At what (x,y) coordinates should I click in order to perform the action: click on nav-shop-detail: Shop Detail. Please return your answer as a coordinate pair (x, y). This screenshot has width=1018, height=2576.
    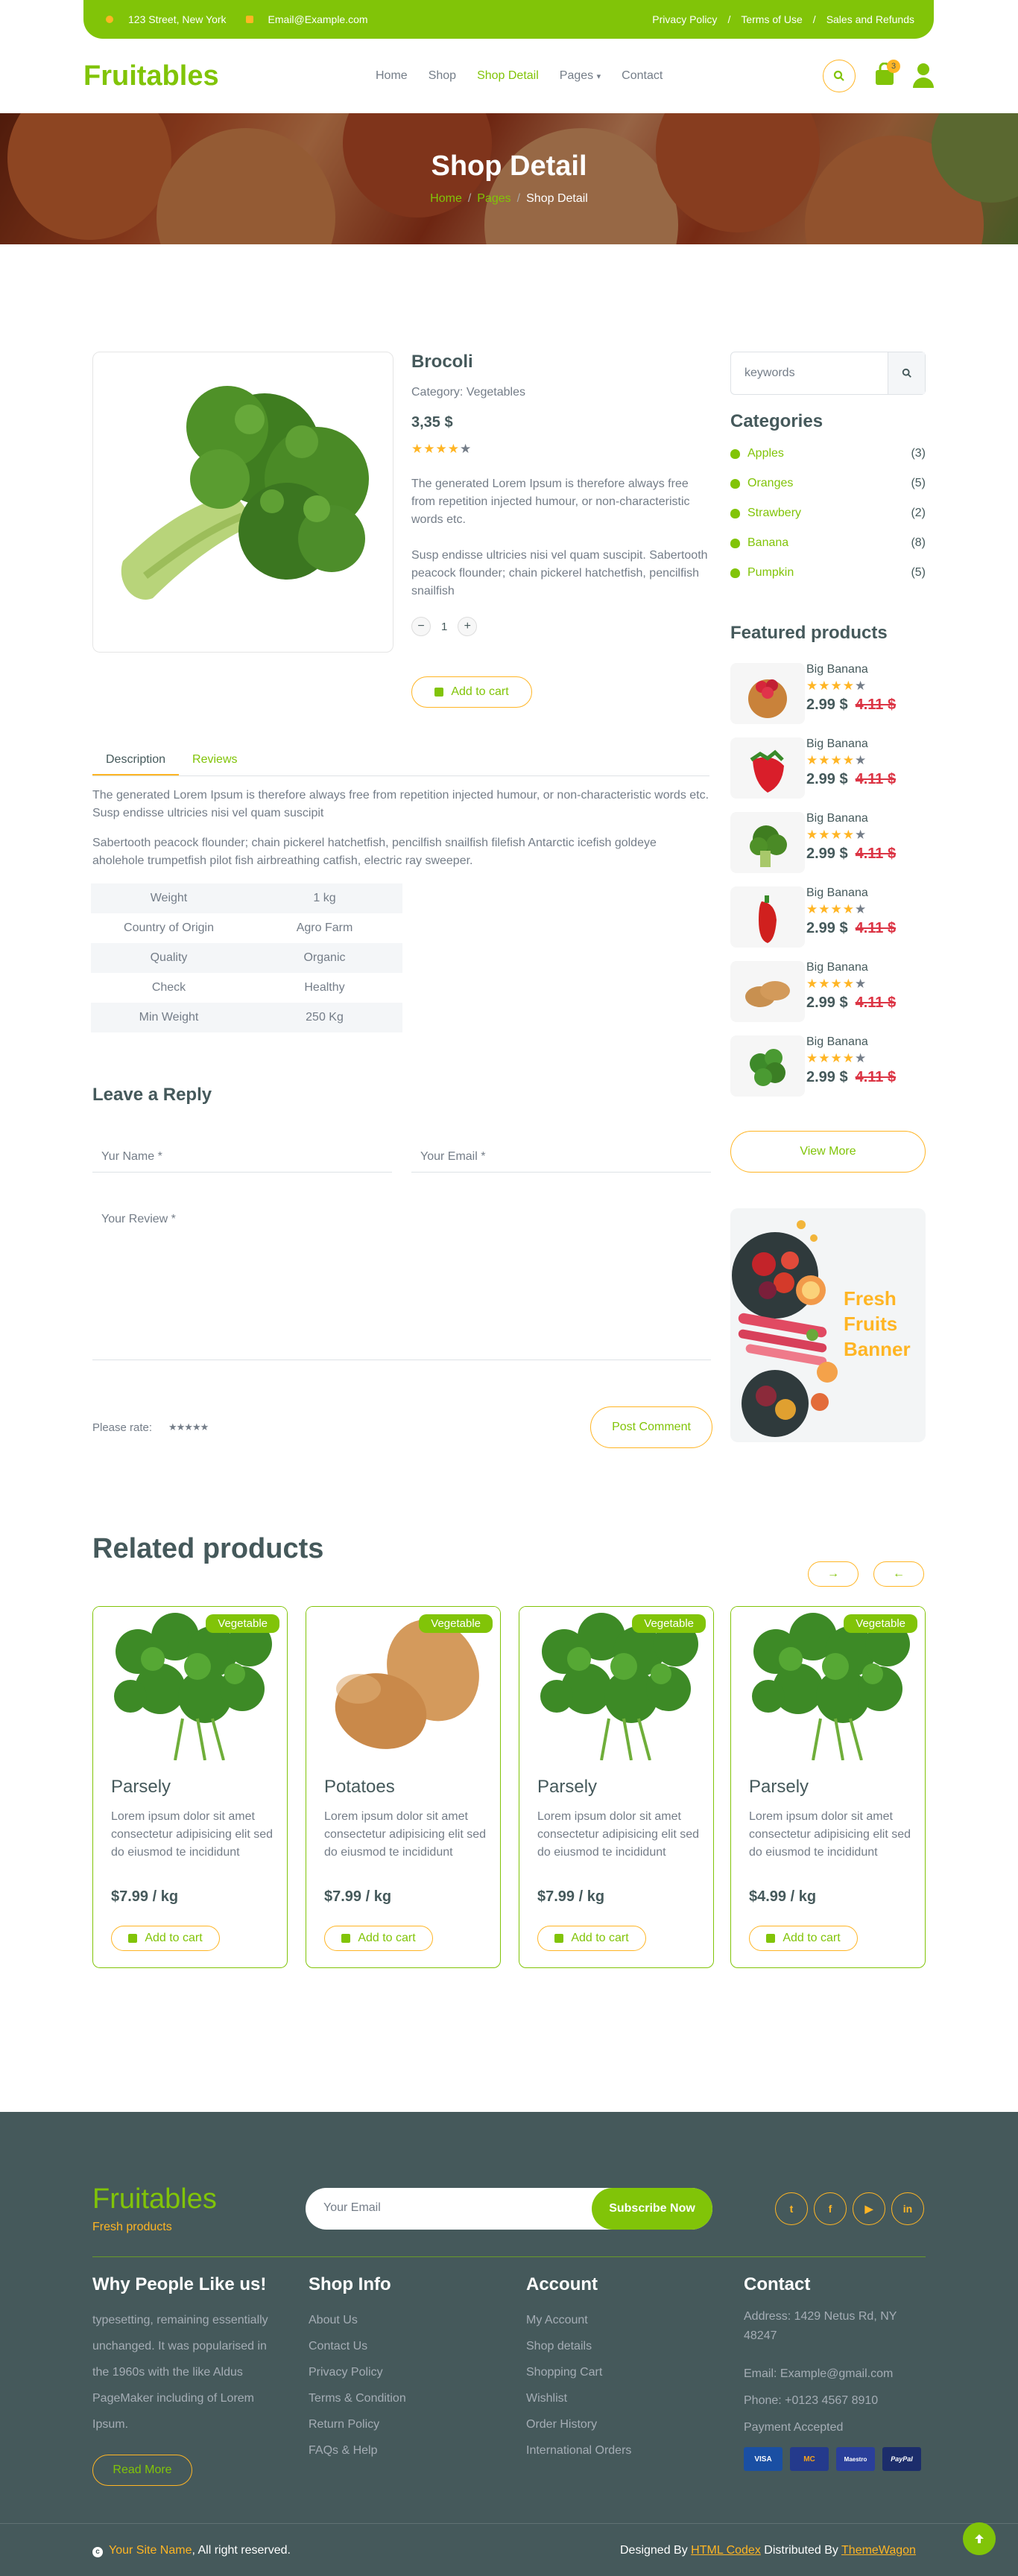
    Looking at the image, I should click on (508, 76).